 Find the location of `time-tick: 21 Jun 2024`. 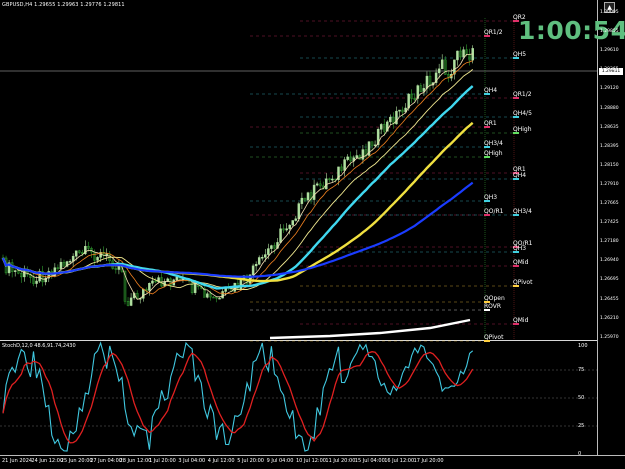

time-tick: 21 Jun 2024 is located at coordinates (17, 461).